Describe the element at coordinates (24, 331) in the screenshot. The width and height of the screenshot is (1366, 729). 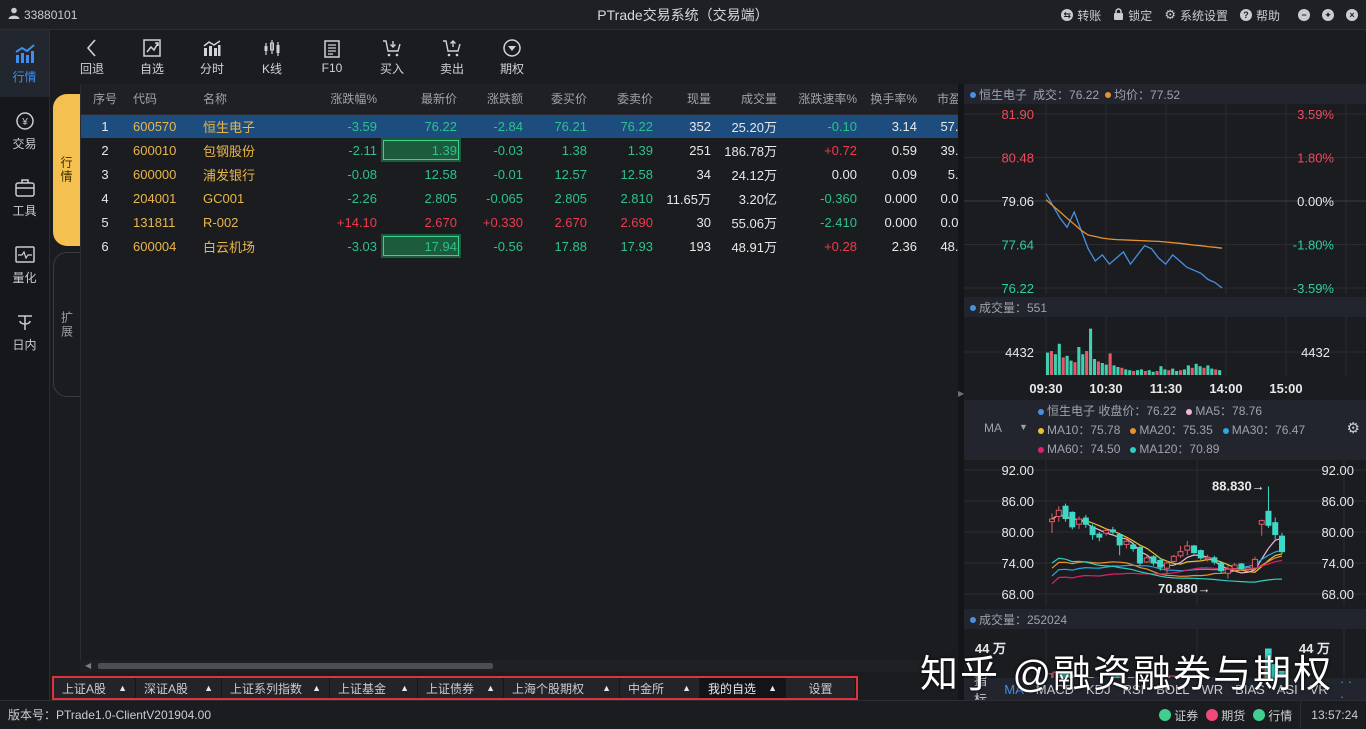
I see `sidebar-item-intraday: 日内` at that location.